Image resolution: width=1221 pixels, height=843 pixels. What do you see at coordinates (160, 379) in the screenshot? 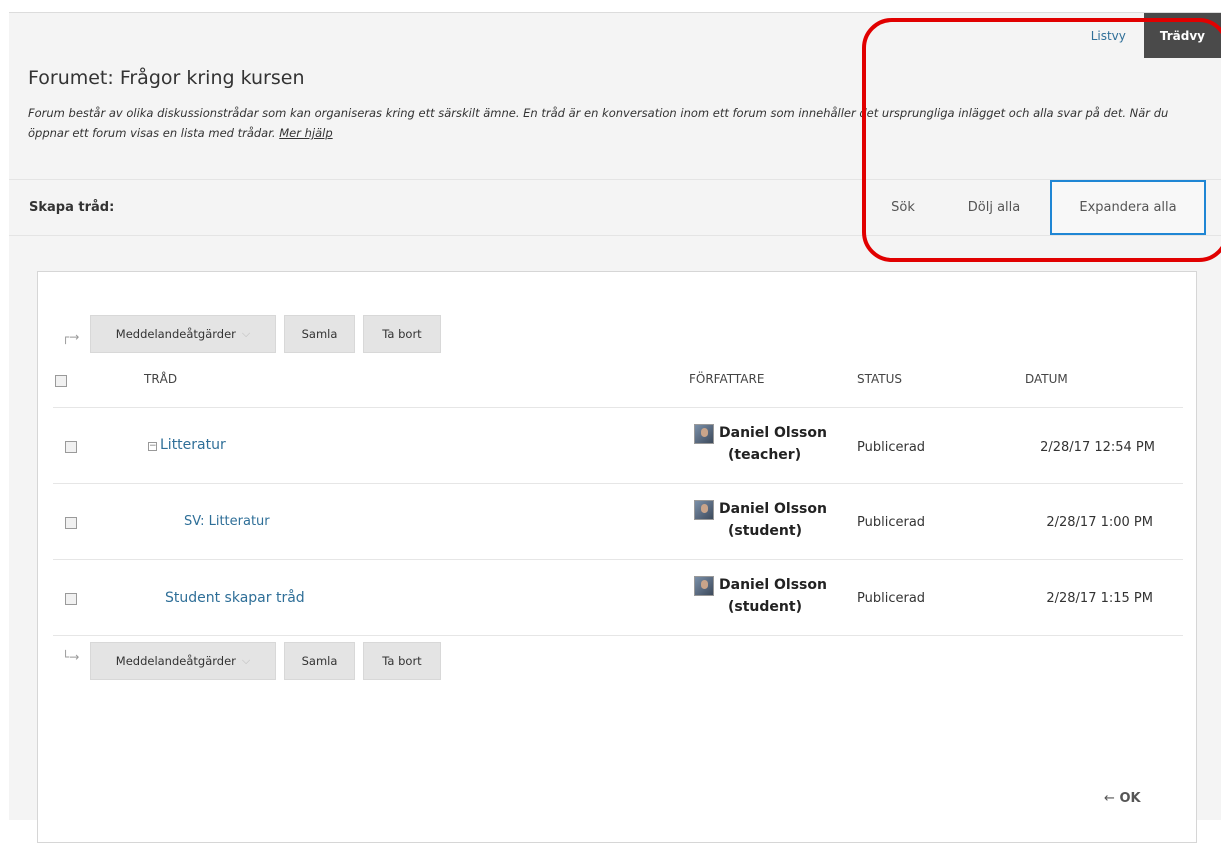
I see `column-header-thread: TRÅD` at bounding box center [160, 379].